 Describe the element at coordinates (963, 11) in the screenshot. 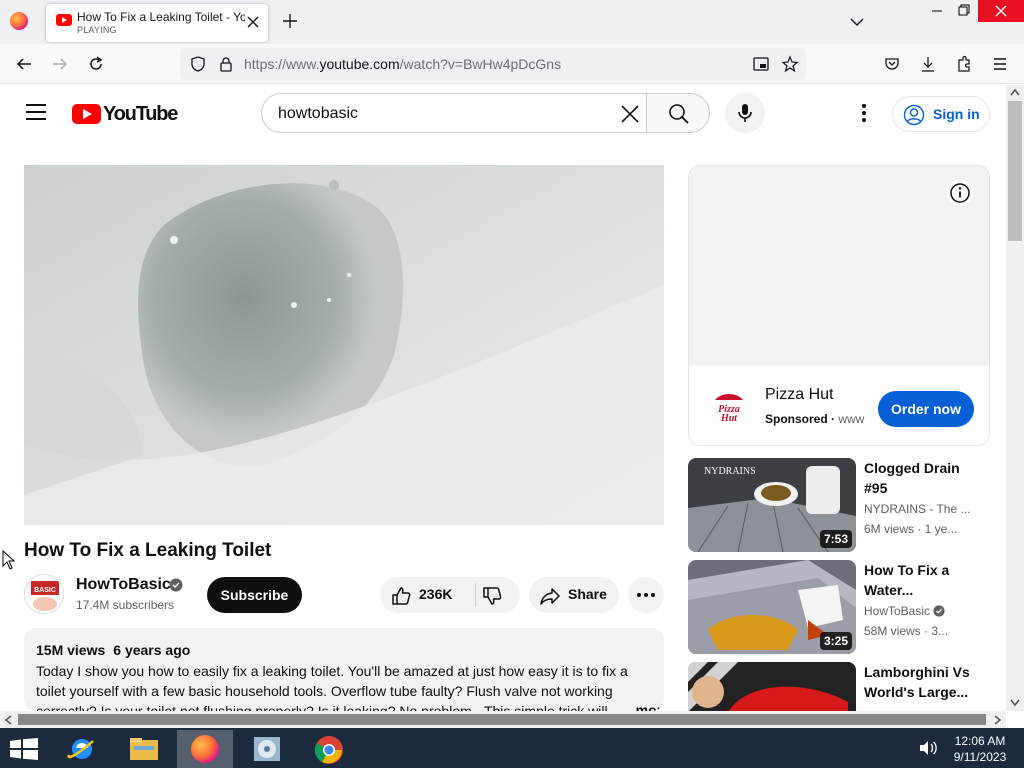

I see `restore-window-icon` at that location.